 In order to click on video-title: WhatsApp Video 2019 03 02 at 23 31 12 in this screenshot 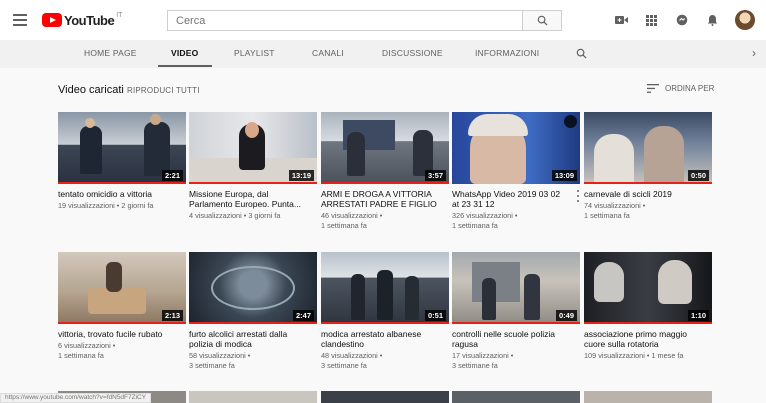, I will do `click(516, 199)`.